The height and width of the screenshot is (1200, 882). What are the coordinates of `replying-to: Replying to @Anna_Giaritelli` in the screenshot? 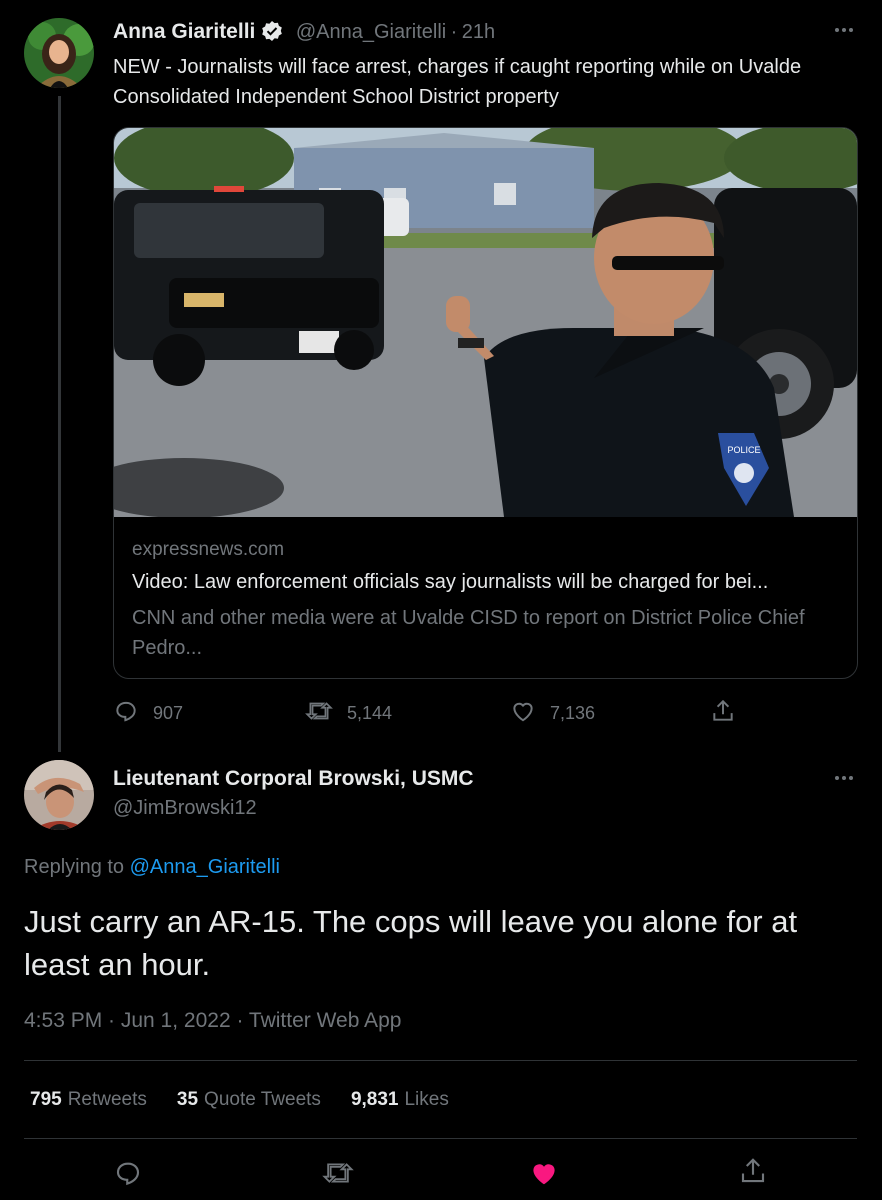 It's located at (152, 867).